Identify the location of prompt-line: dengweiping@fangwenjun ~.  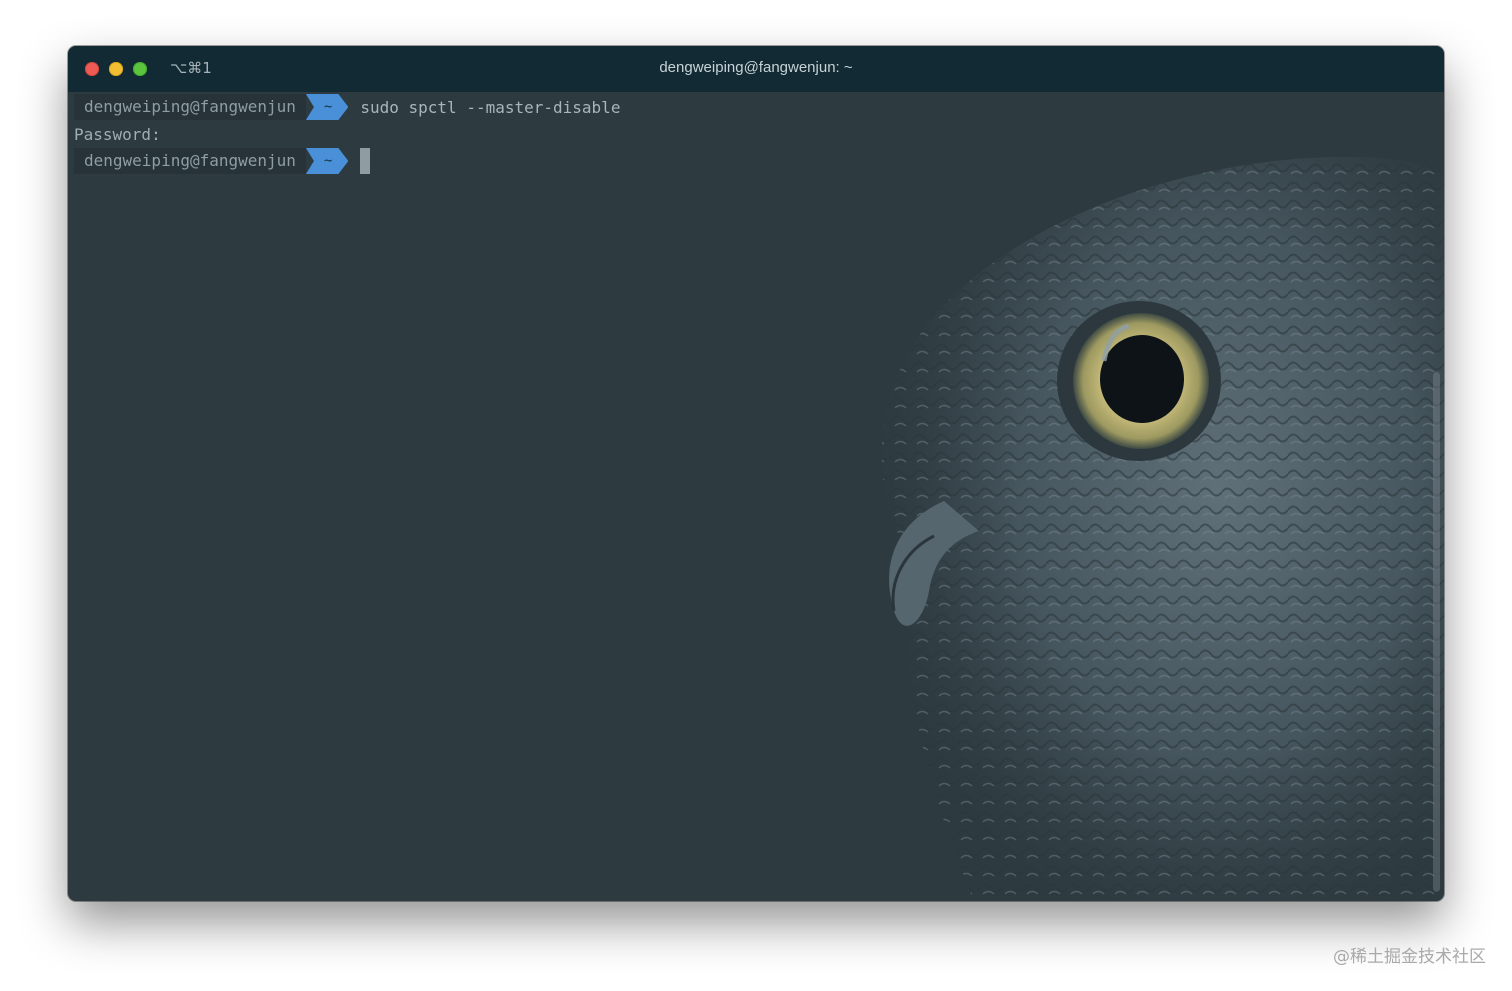
(222, 161).